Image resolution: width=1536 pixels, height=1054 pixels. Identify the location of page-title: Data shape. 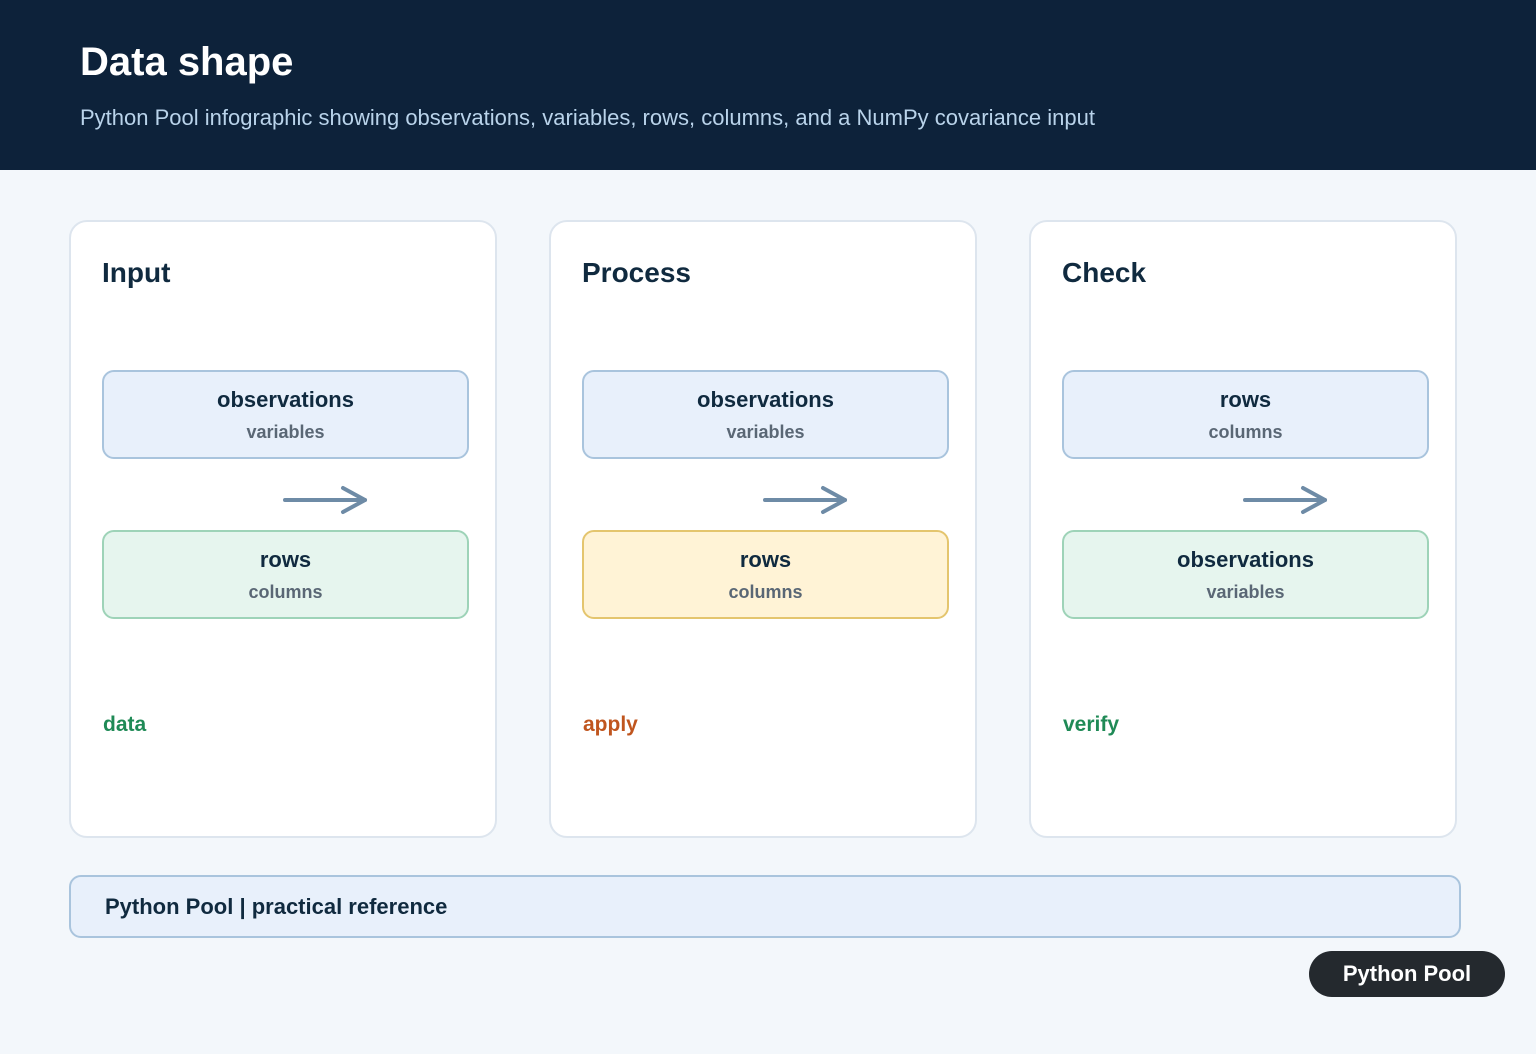
(187, 62).